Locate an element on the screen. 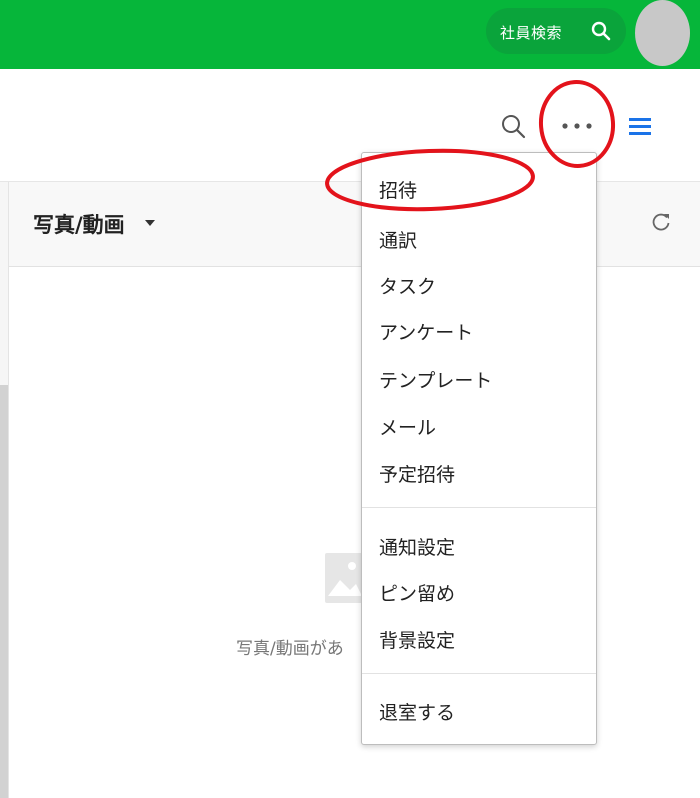  menu-item-background-settings: 背景設定 is located at coordinates (417, 639).